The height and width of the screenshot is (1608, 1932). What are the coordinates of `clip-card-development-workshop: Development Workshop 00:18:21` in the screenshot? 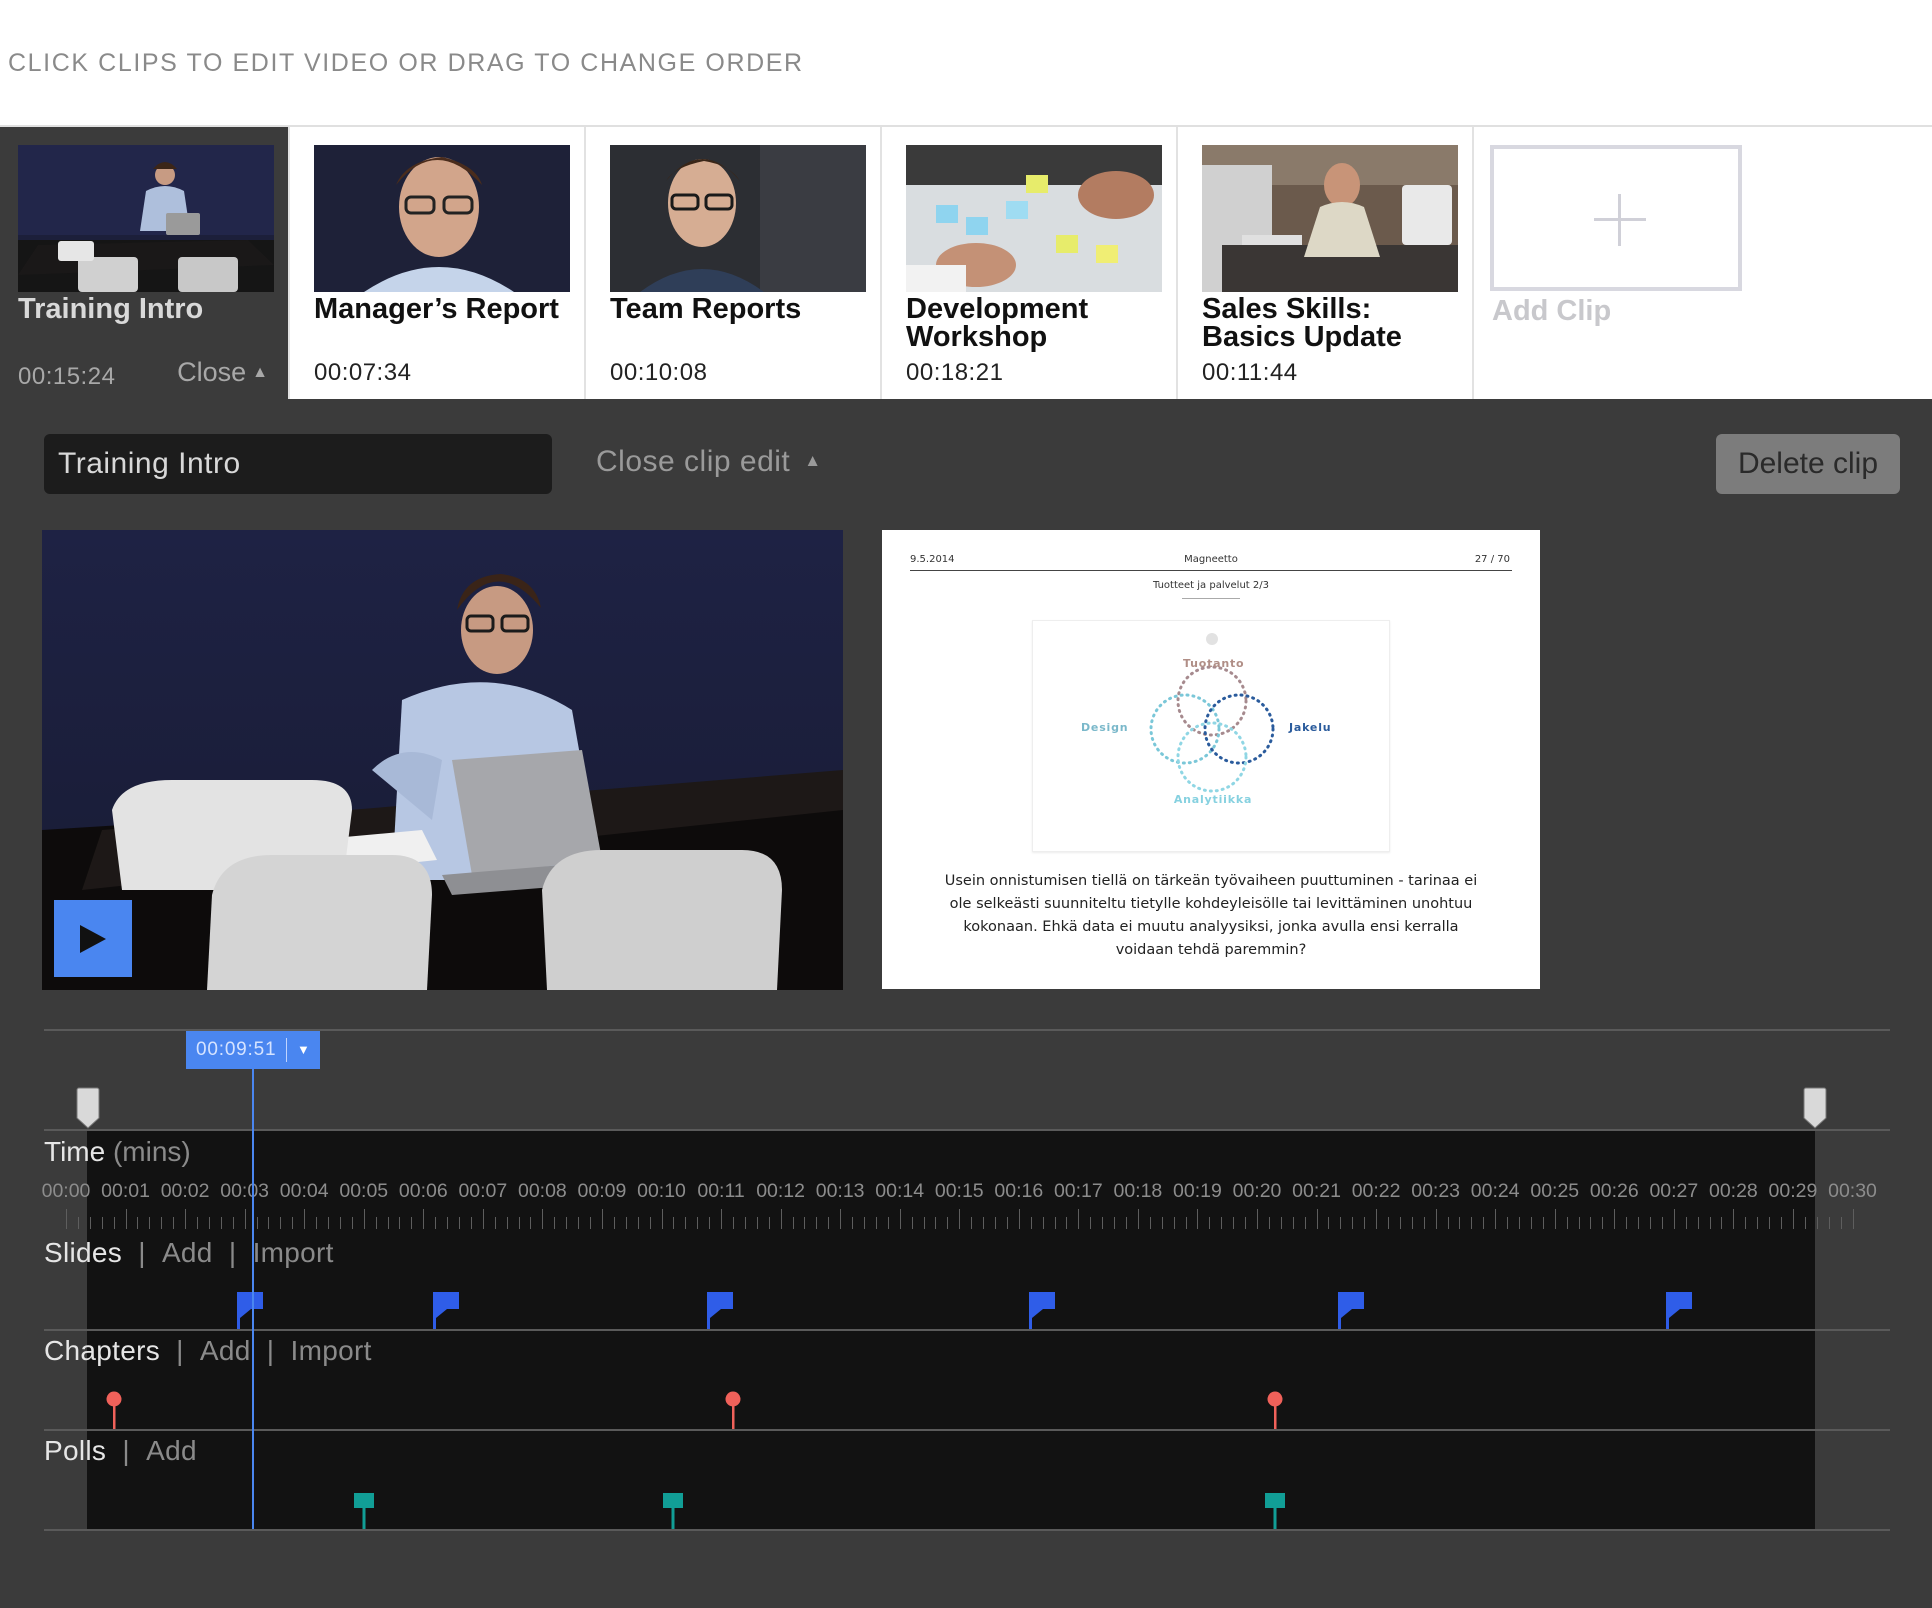 It's located at (1030, 263).